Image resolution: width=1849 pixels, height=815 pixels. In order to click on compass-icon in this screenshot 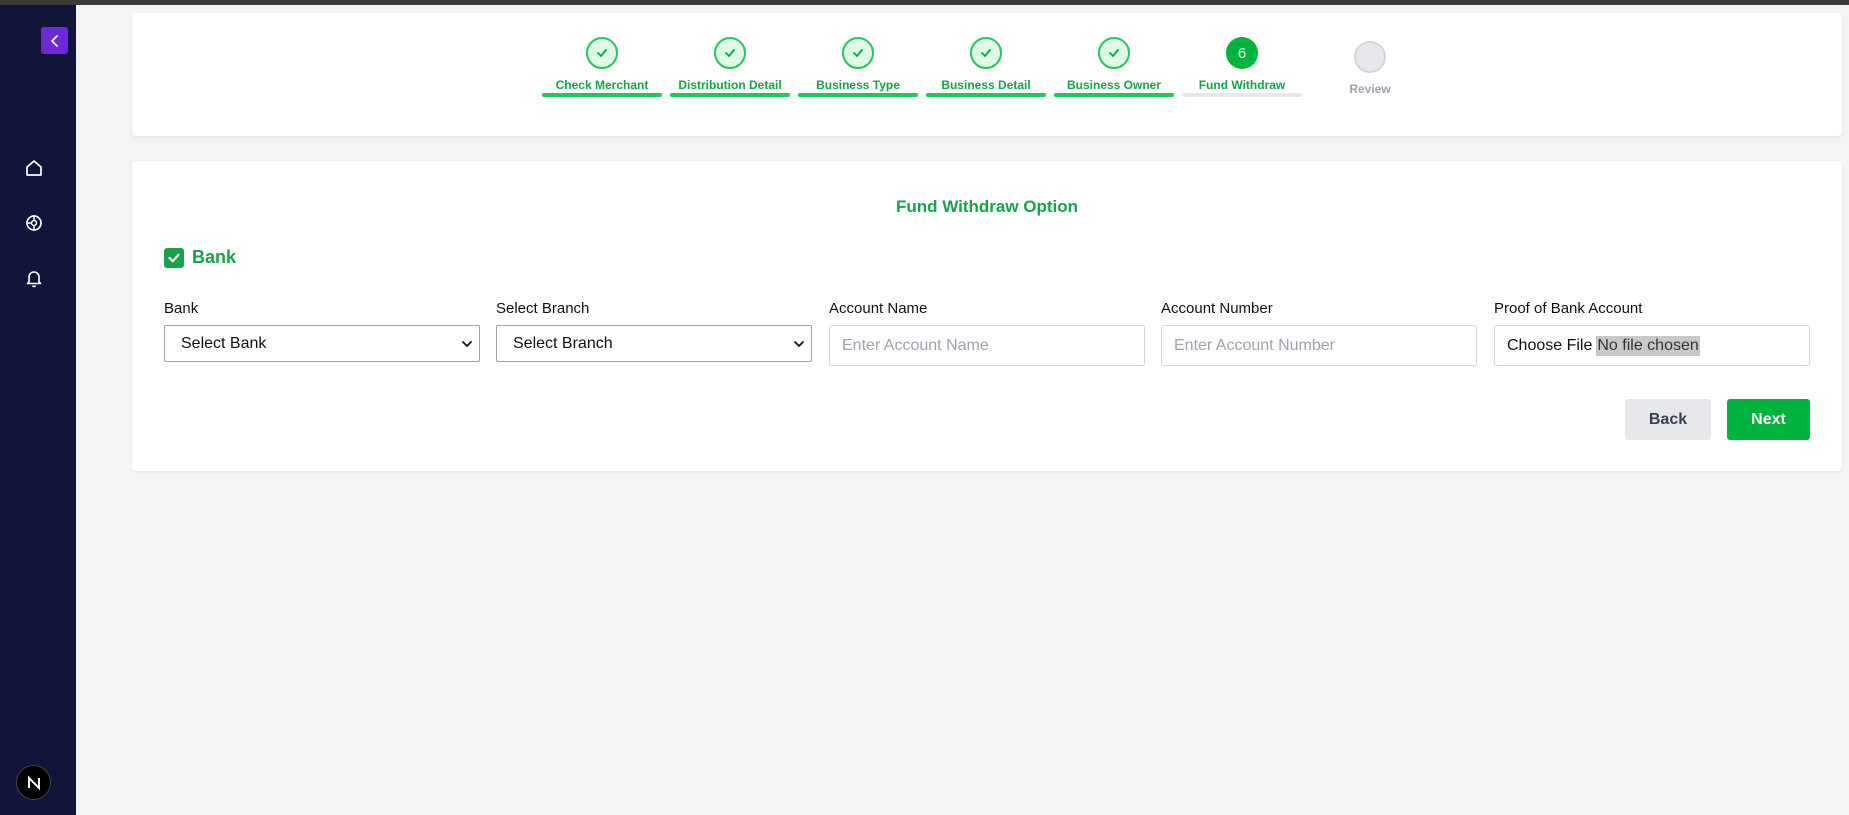, I will do `click(34, 223)`.